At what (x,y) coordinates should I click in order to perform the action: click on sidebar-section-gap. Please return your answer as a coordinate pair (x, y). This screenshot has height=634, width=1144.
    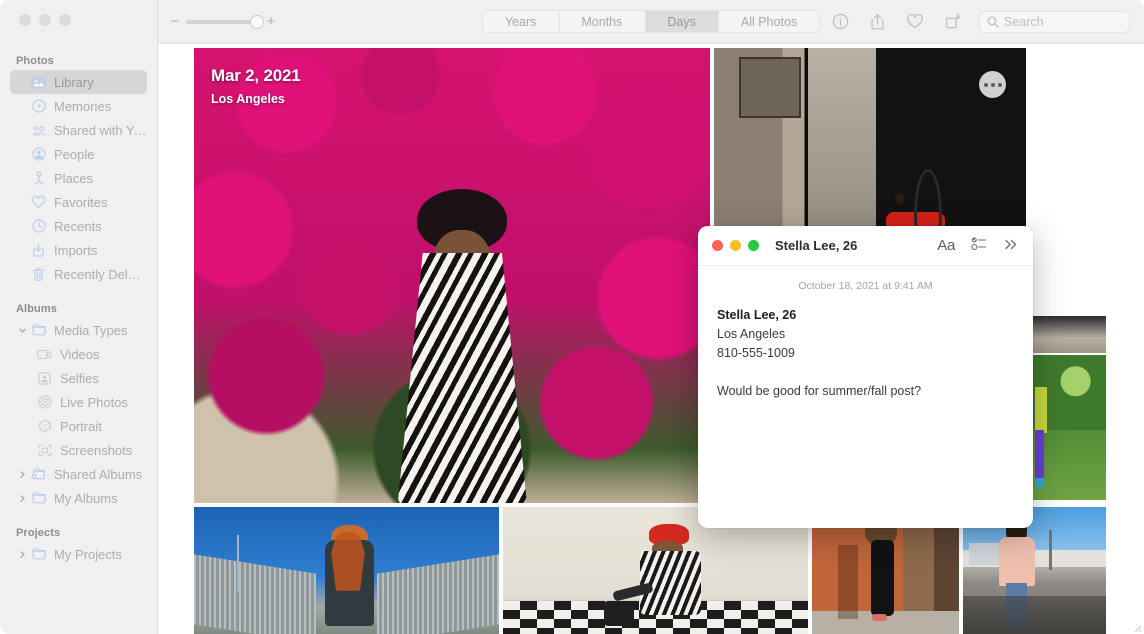
    Looking at the image, I should click on (78, 516).